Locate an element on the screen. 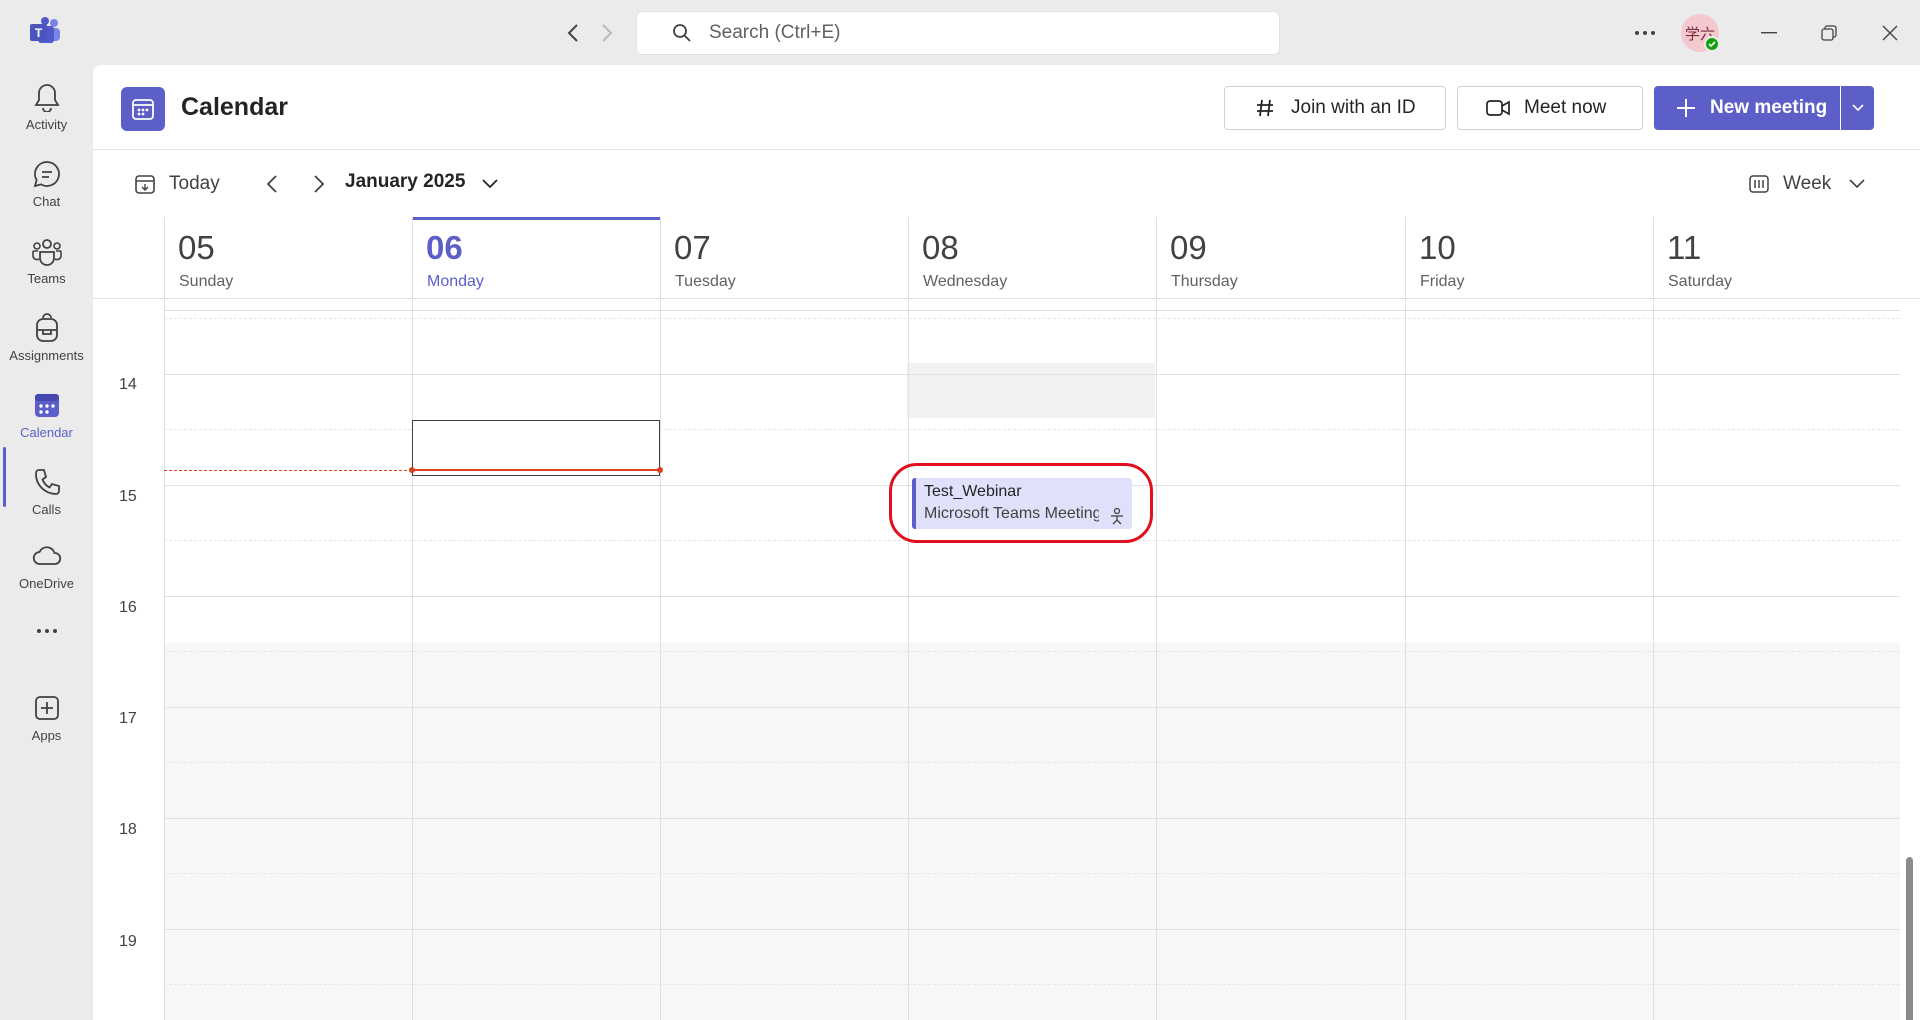 Image resolution: width=1920 pixels, height=1020 pixels. chat-icon is located at coordinates (47, 174).